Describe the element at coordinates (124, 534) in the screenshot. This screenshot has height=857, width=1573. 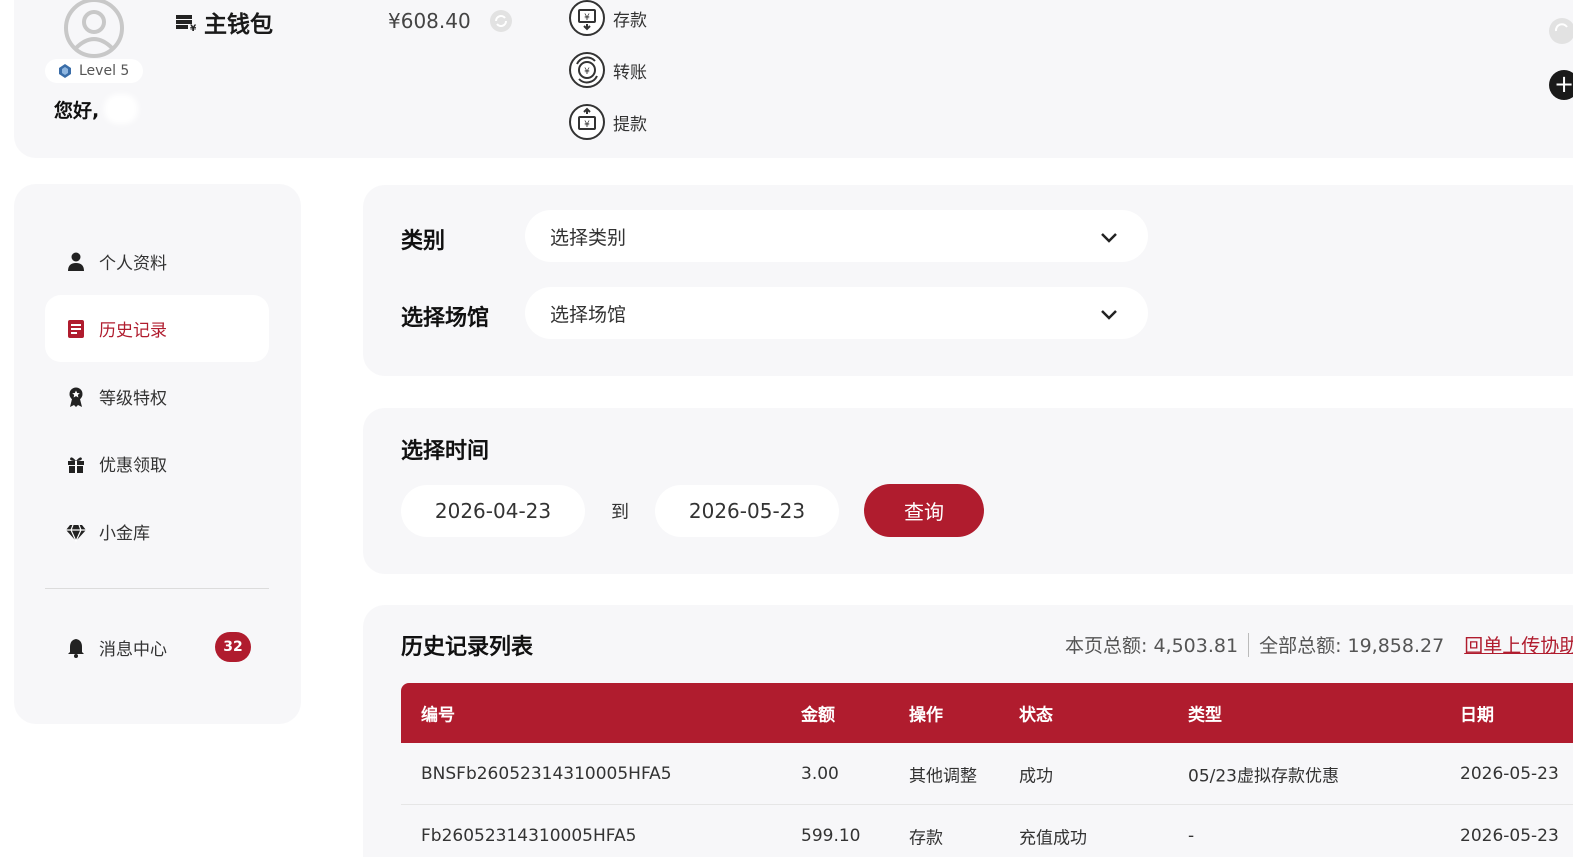
I see `sidebar-item-label: 小金库` at that location.